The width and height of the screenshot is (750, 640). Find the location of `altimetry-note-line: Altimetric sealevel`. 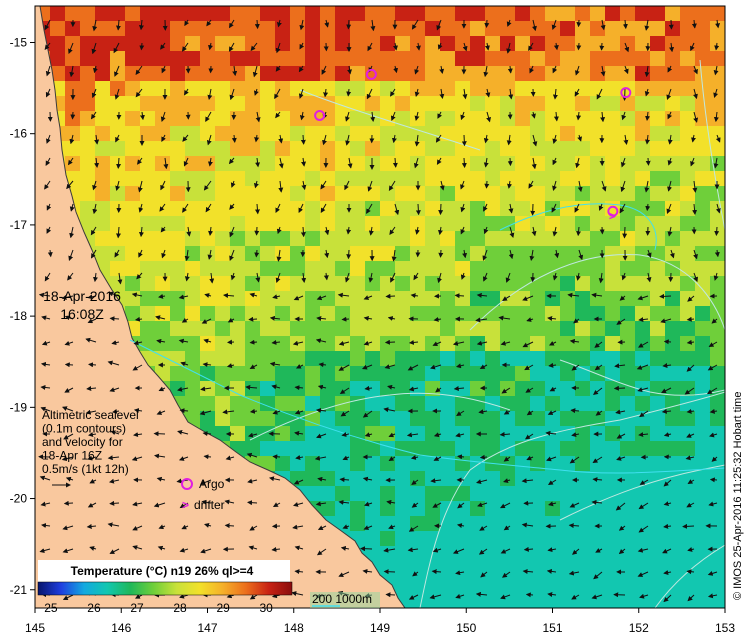

altimetry-note-line: Altimetric sealevel is located at coordinates (90, 415).